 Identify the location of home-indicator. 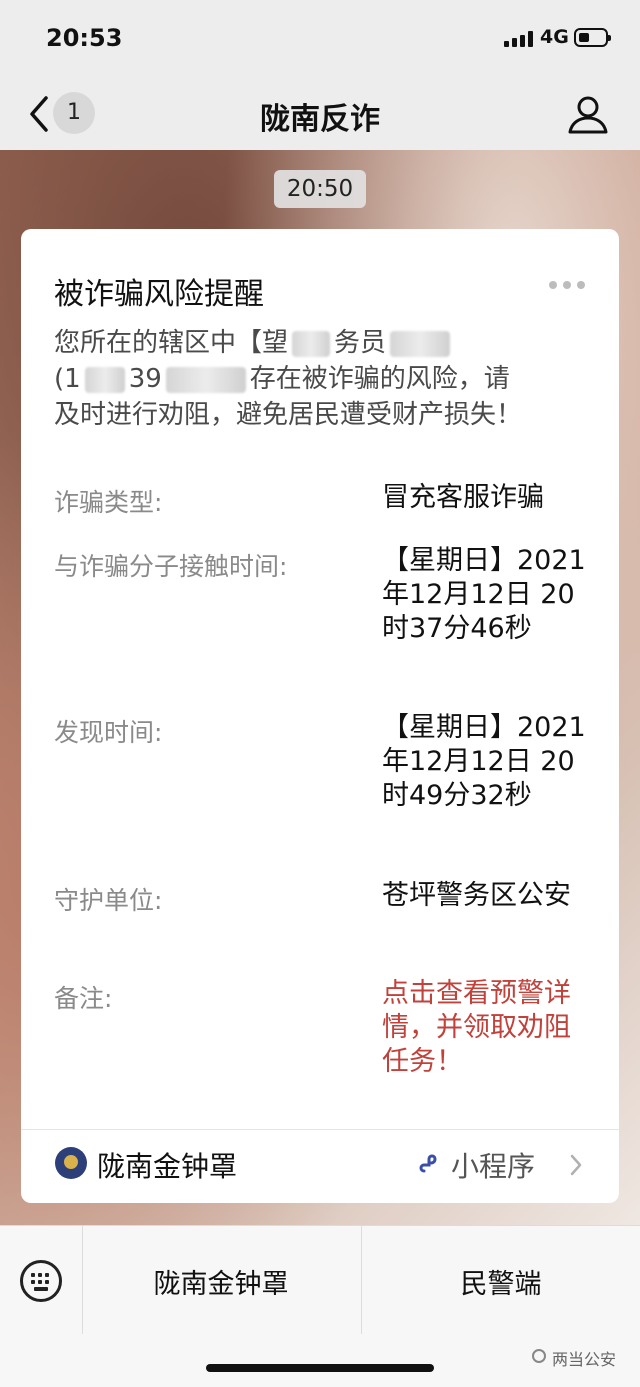
(320, 1368).